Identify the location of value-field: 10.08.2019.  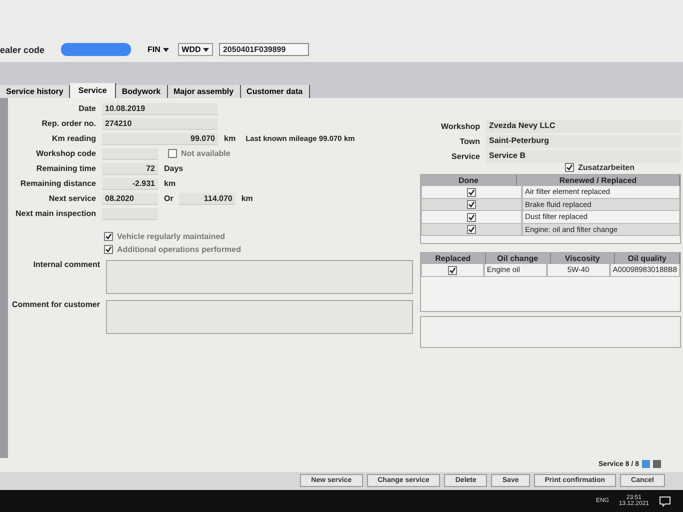
(160, 108).